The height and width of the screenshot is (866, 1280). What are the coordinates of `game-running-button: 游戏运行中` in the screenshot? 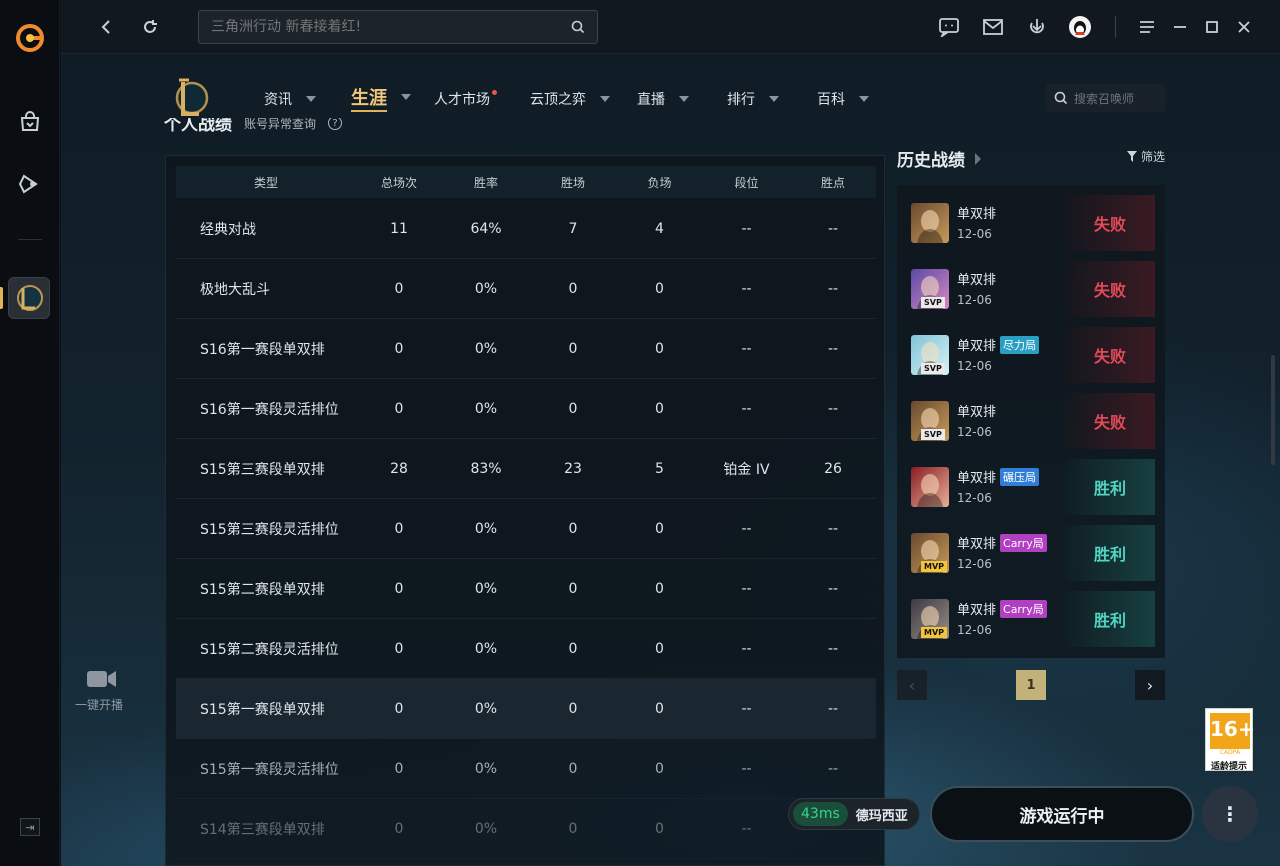 It's located at (1062, 814).